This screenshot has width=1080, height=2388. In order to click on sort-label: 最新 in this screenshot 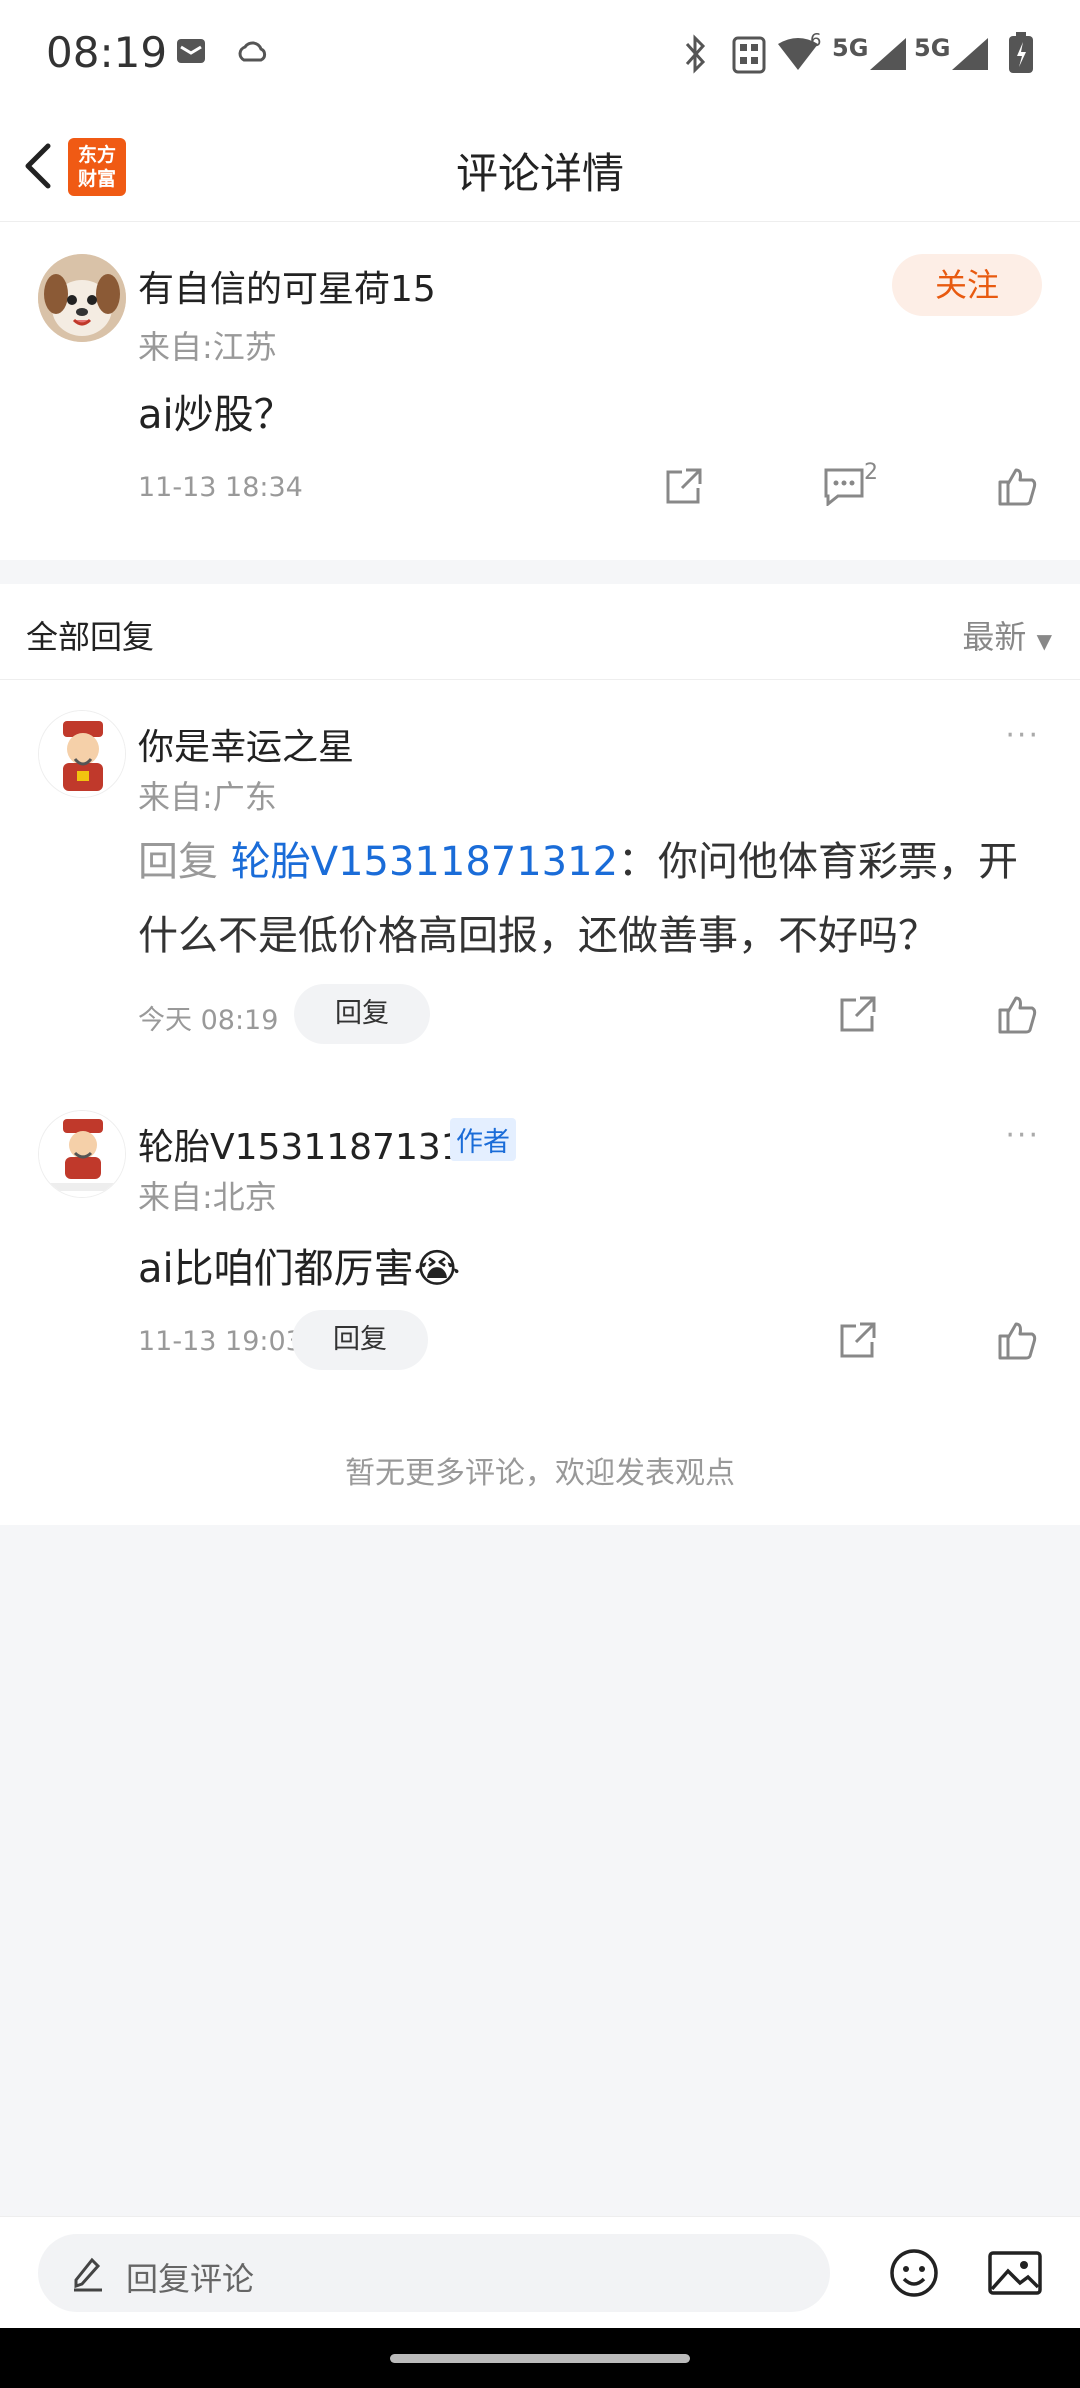, I will do `click(994, 637)`.